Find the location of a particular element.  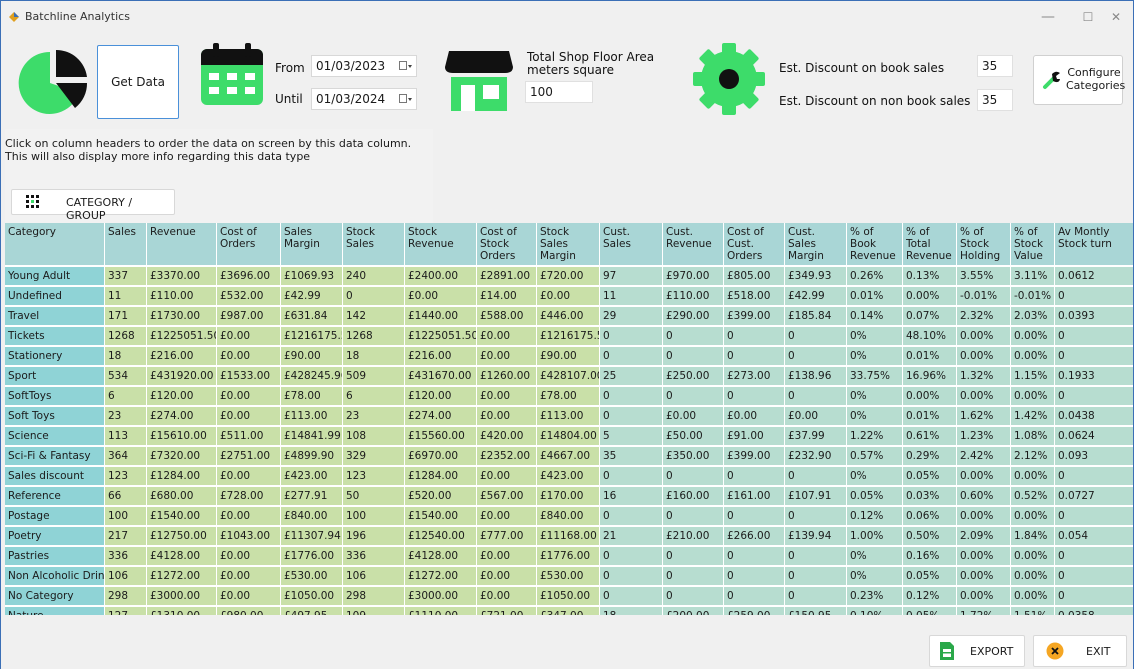

export-button: EXPORT is located at coordinates (977, 651).